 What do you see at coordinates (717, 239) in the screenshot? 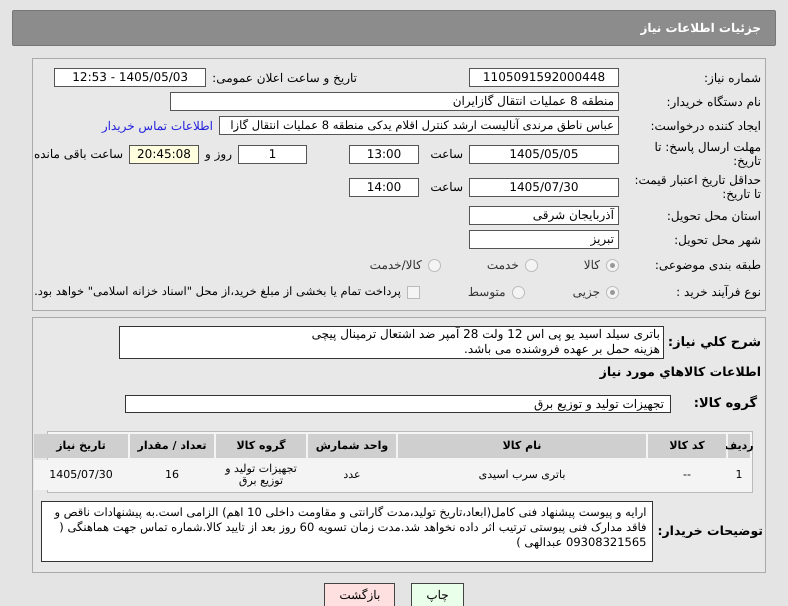
I see `field-label: شهر محل تحویل:` at bounding box center [717, 239].